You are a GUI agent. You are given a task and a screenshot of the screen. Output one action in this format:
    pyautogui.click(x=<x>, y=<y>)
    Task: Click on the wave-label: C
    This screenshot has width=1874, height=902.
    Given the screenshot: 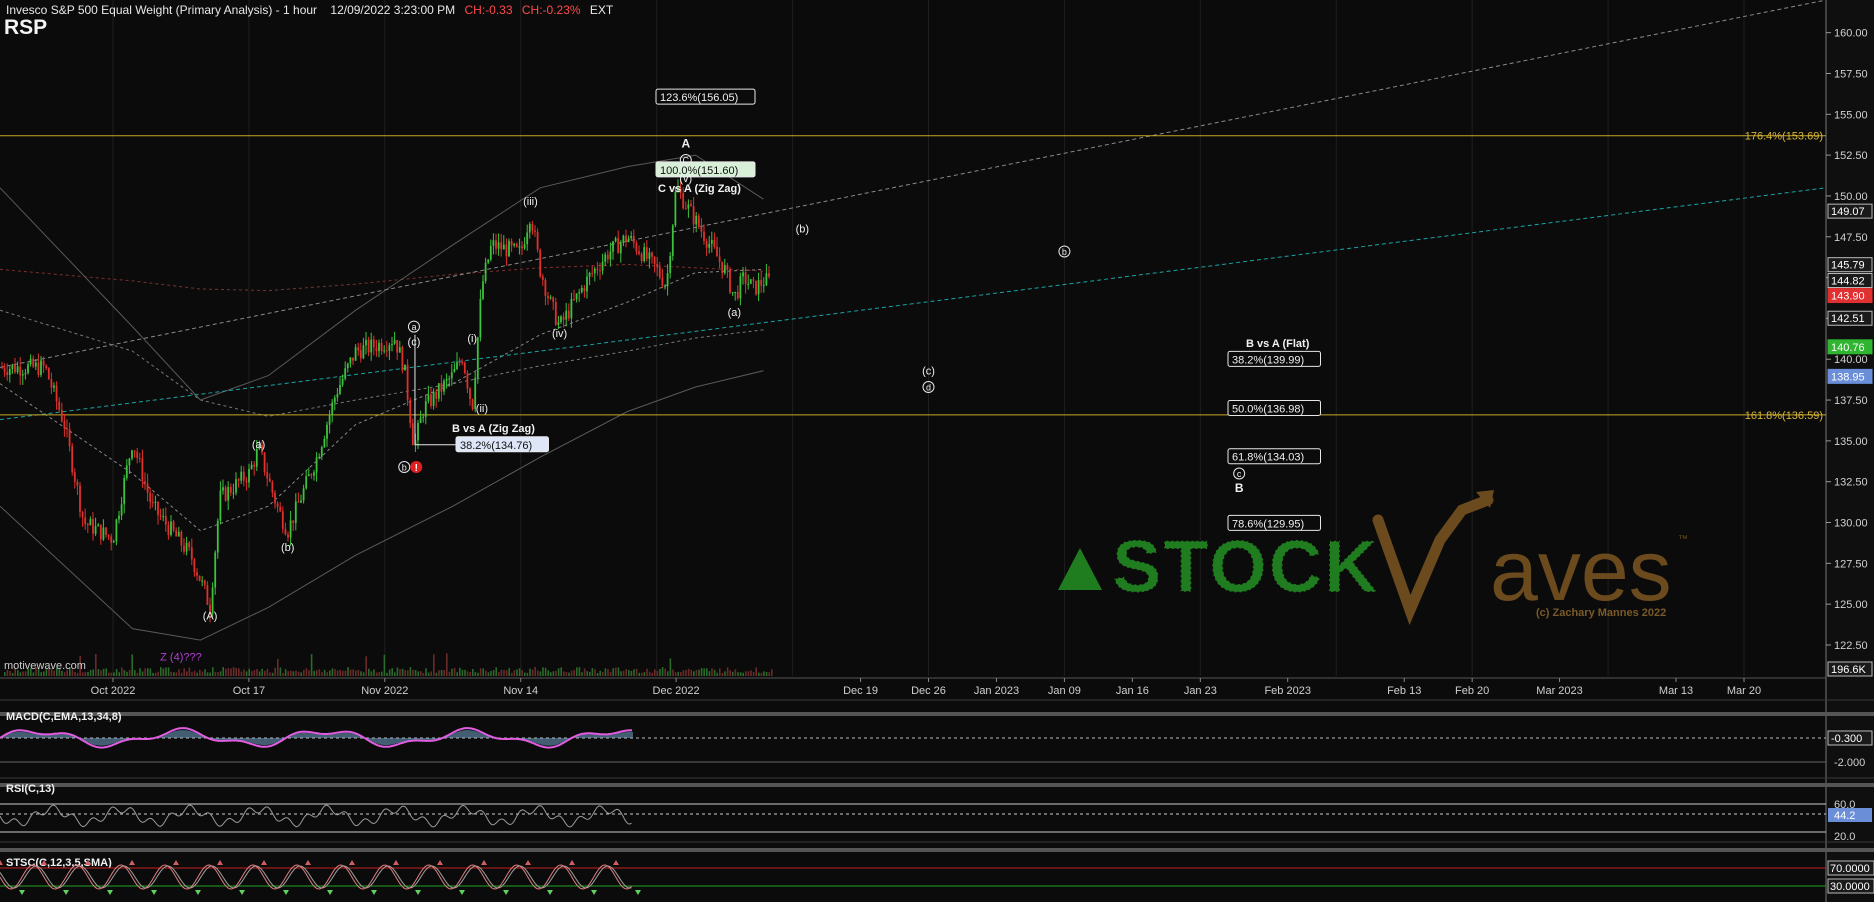 What is the action you would take?
    pyautogui.click(x=686, y=161)
    